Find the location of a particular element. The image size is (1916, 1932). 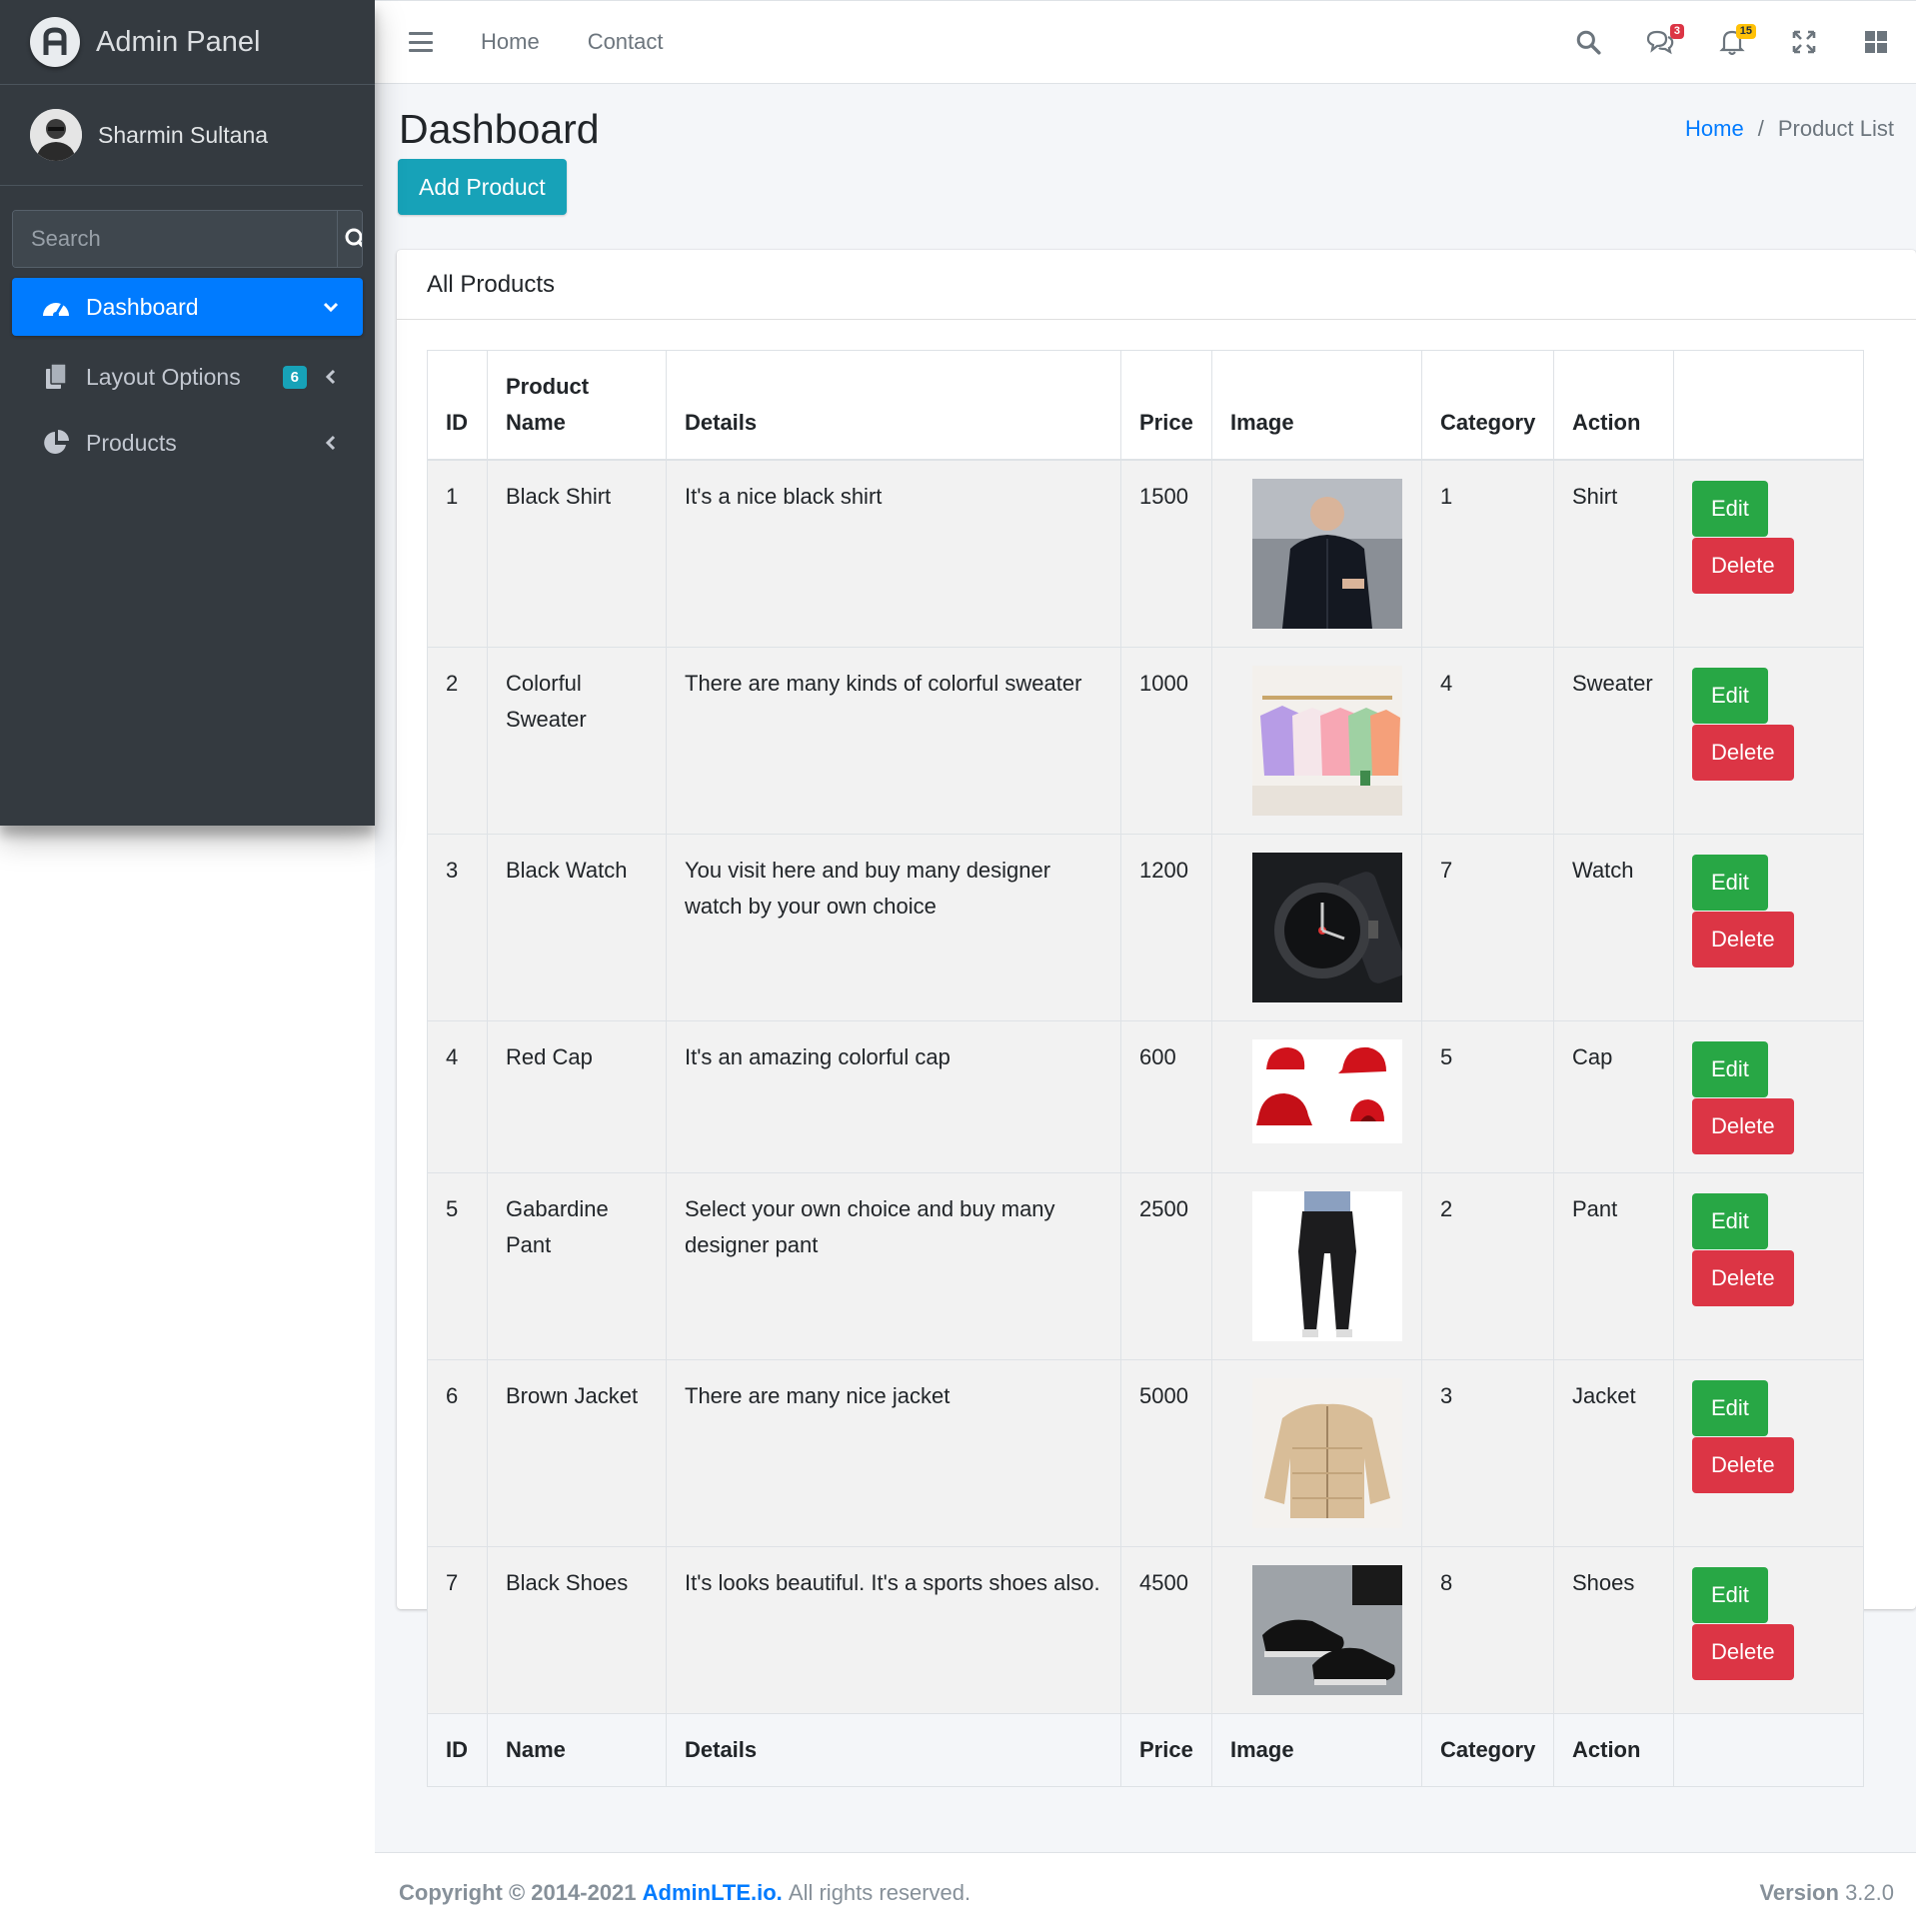

hamburger-menu-icon is located at coordinates (421, 42).